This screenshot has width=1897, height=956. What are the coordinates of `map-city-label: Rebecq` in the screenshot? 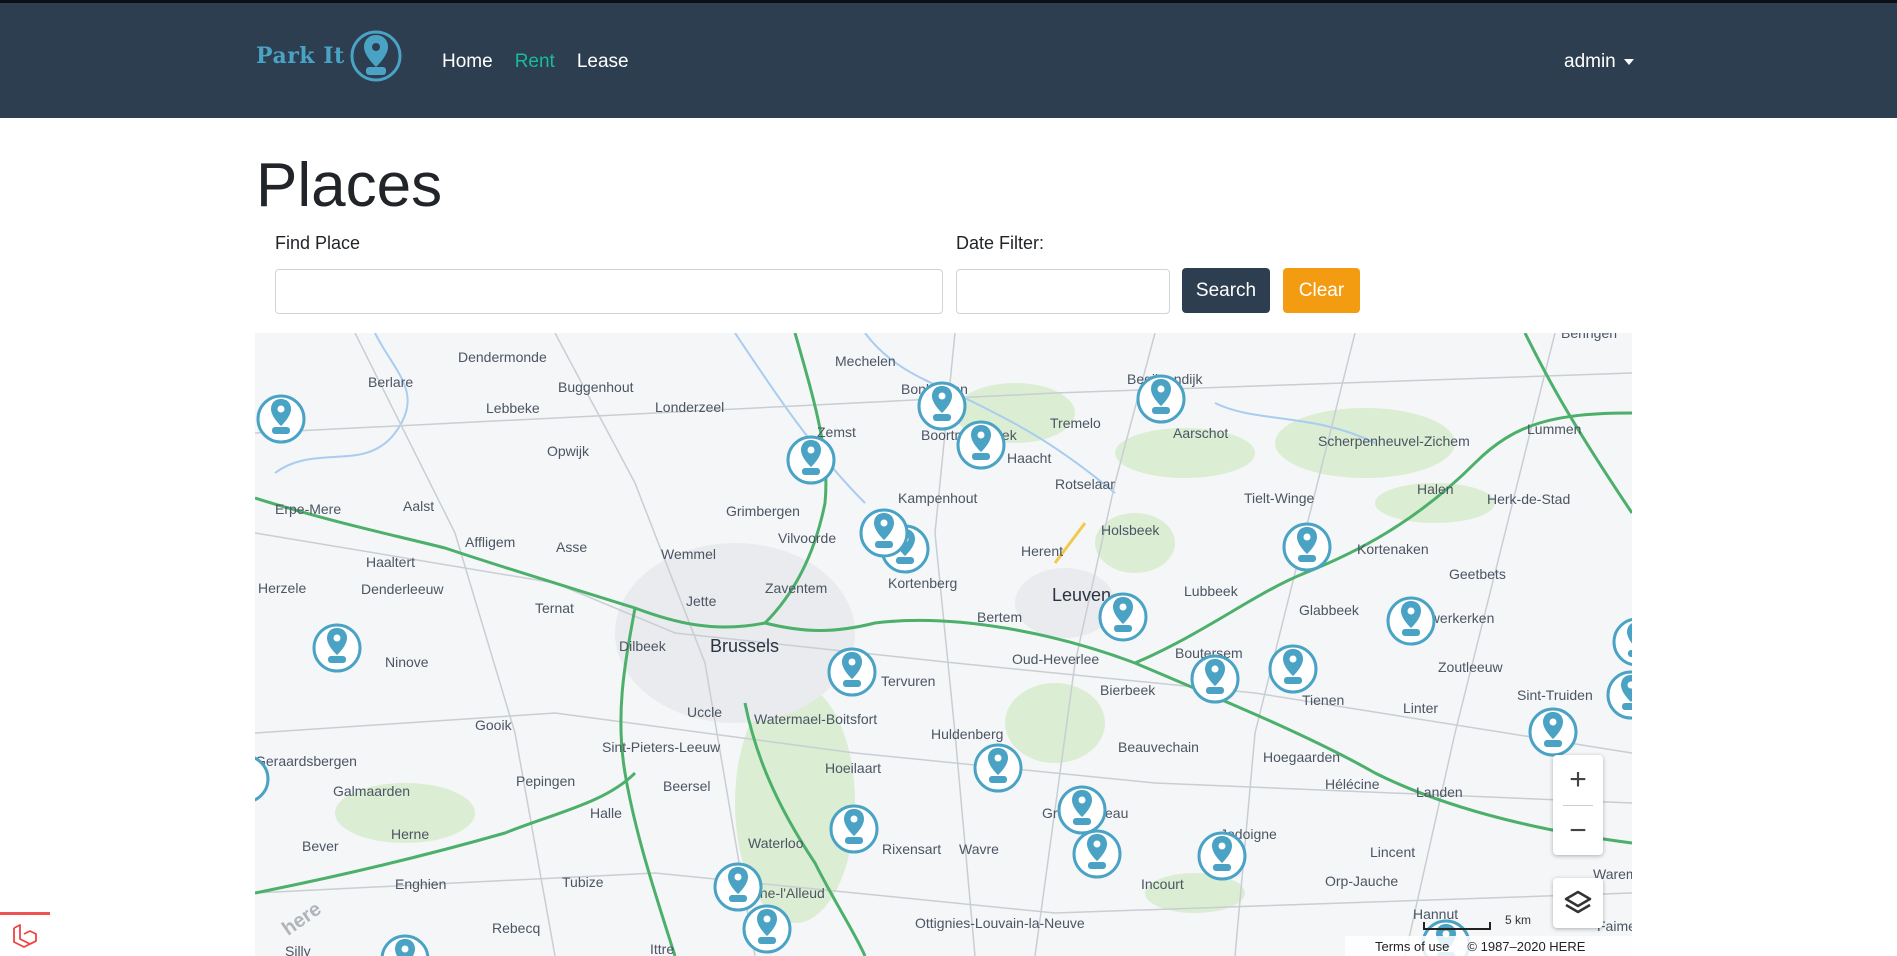 It's located at (516, 928).